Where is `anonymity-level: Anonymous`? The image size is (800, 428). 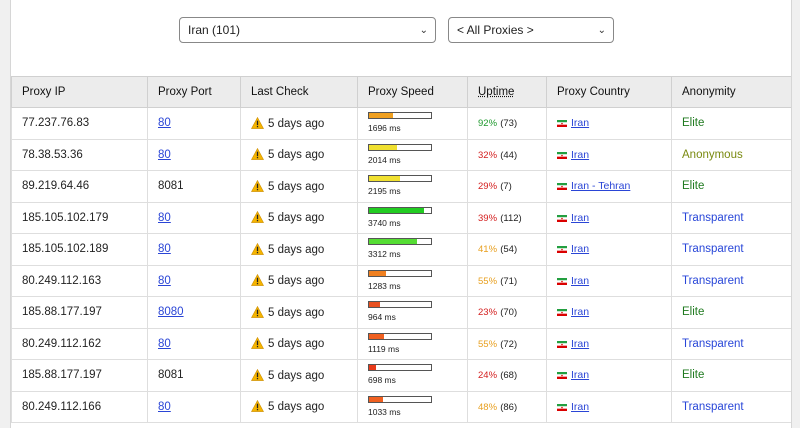 anonymity-level: Anonymous is located at coordinates (712, 154).